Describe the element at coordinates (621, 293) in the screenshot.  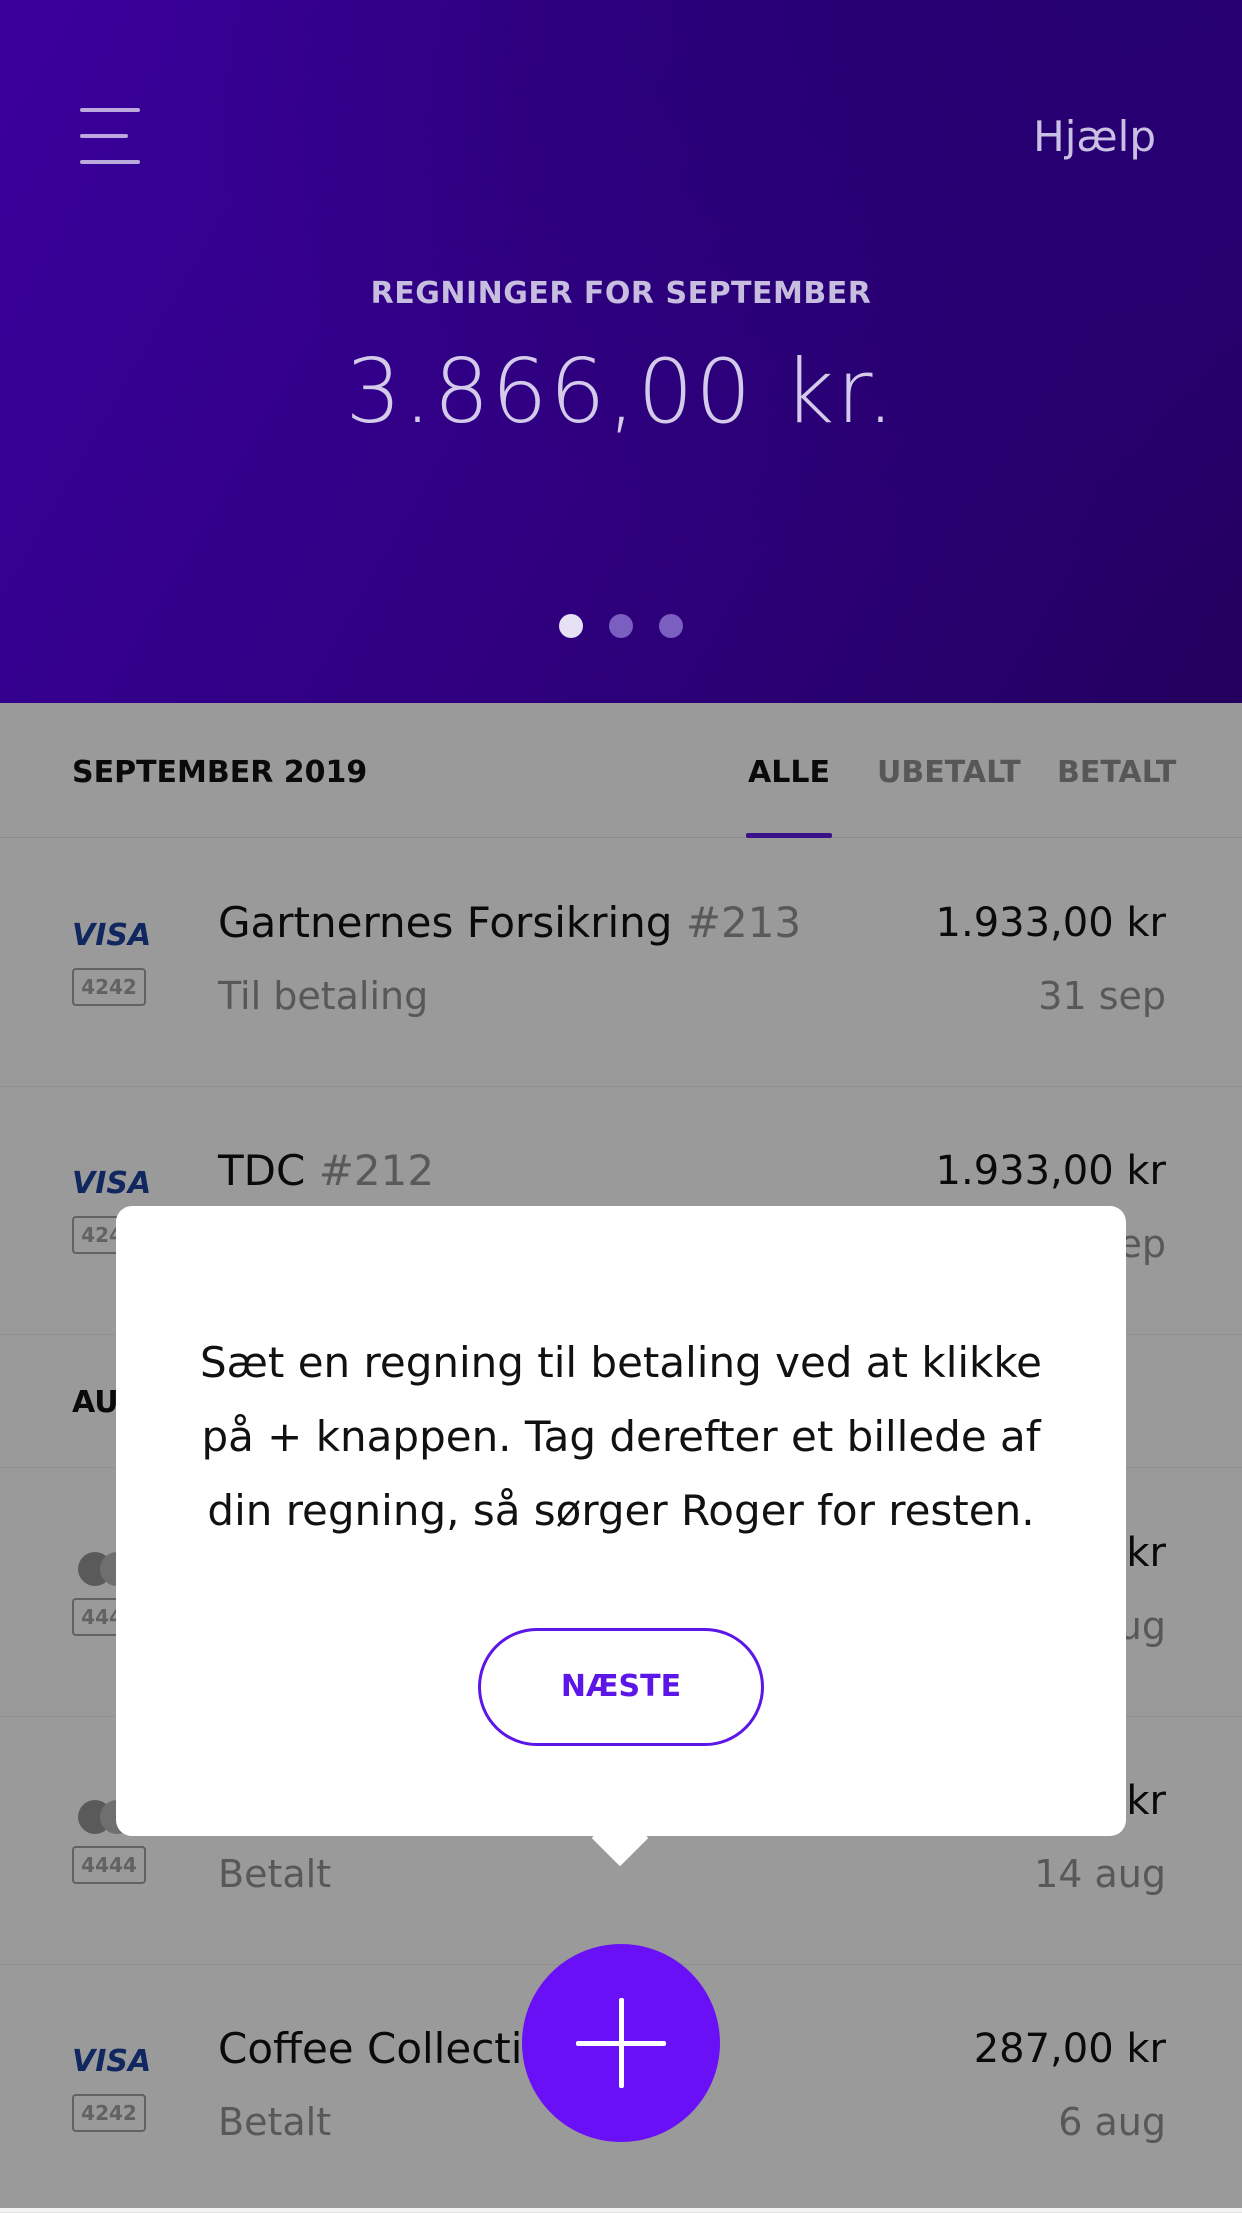
I see `bills-period-title: REGNINGER FOR SEPTEMBER` at that location.